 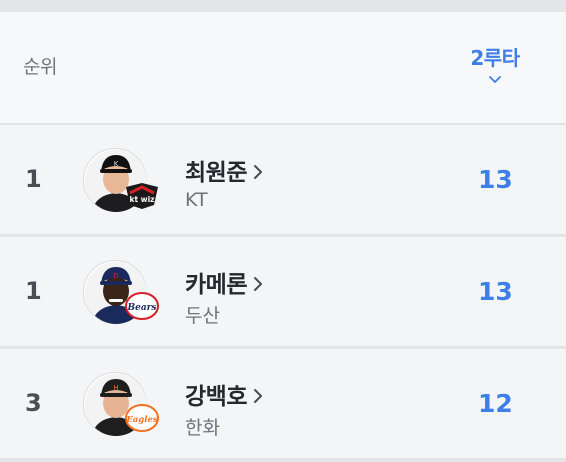 I want to click on svg-text: Bears, so click(x=142, y=308).